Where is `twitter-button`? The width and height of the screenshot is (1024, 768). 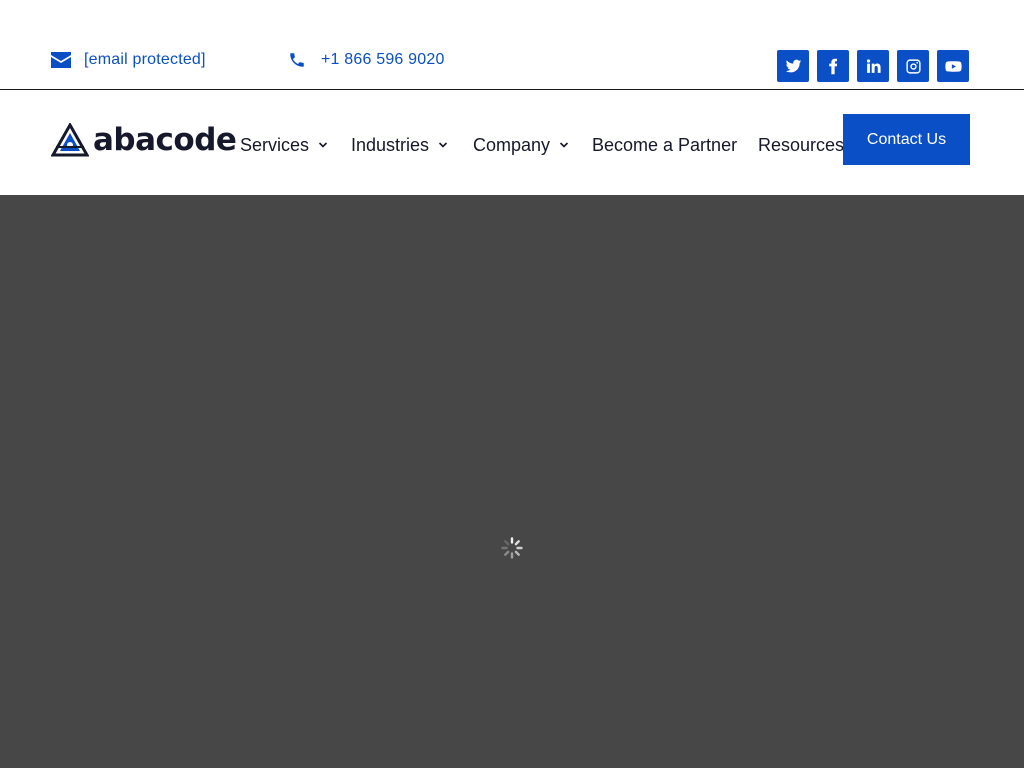 twitter-button is located at coordinates (793, 66).